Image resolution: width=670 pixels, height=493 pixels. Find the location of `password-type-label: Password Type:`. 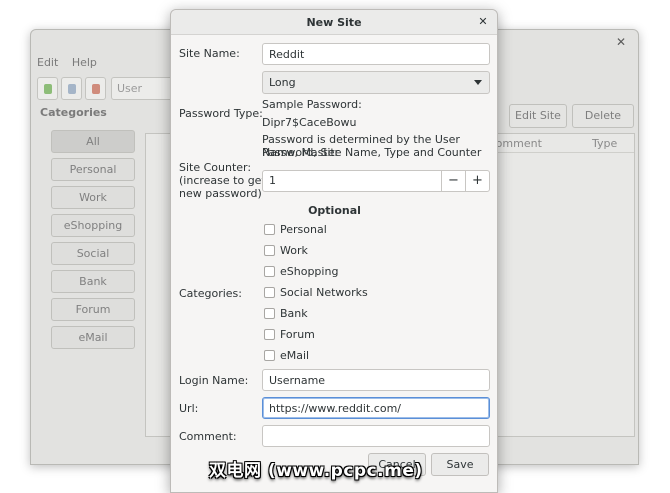

password-type-label: Password Type: is located at coordinates (221, 113).